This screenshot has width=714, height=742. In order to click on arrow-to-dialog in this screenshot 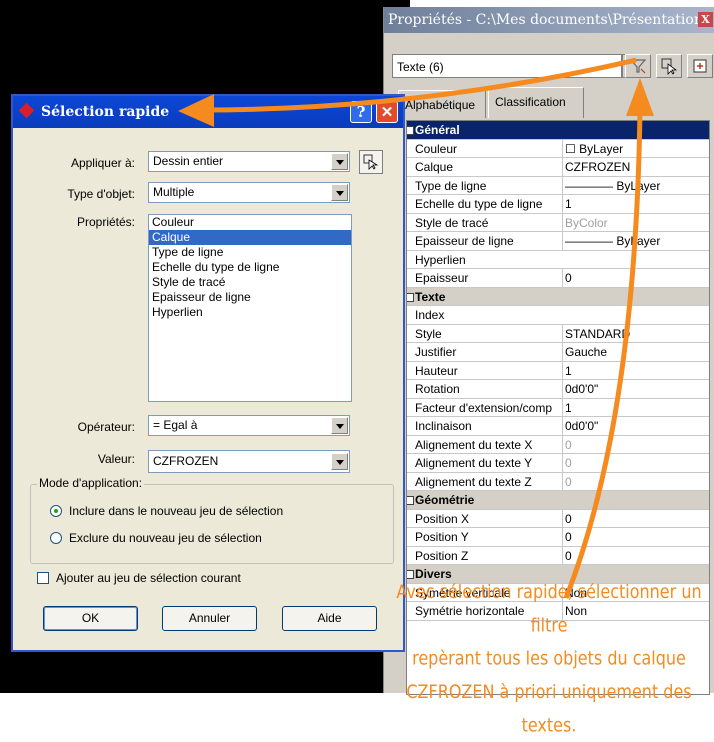, I will do `click(418, 85)`.